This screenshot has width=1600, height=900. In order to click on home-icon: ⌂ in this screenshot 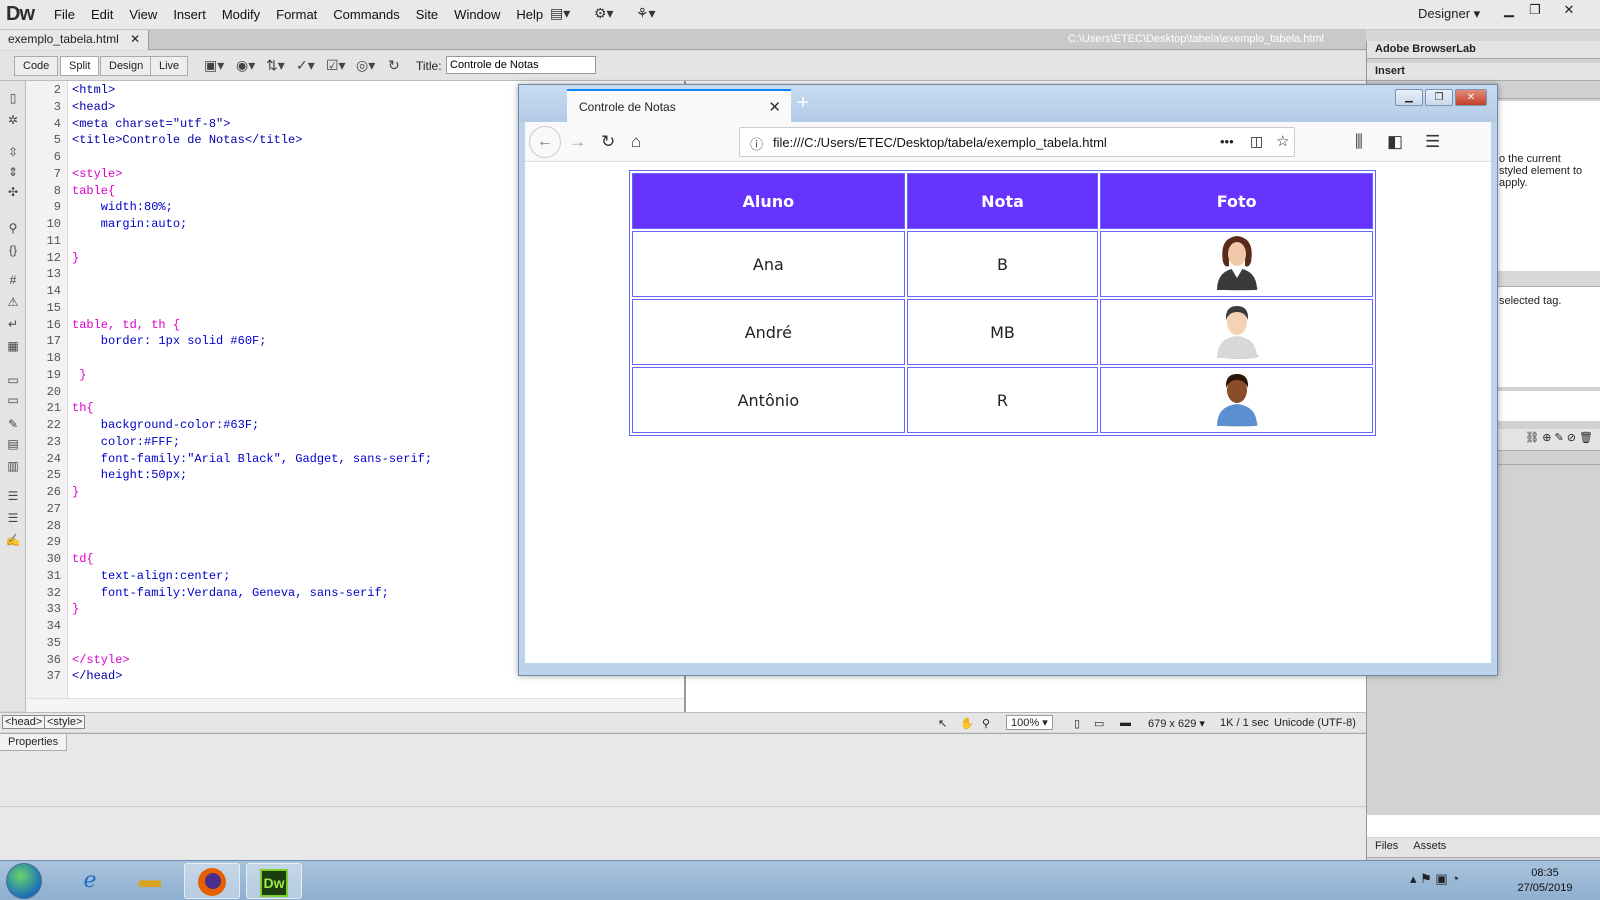, I will do `click(636, 142)`.